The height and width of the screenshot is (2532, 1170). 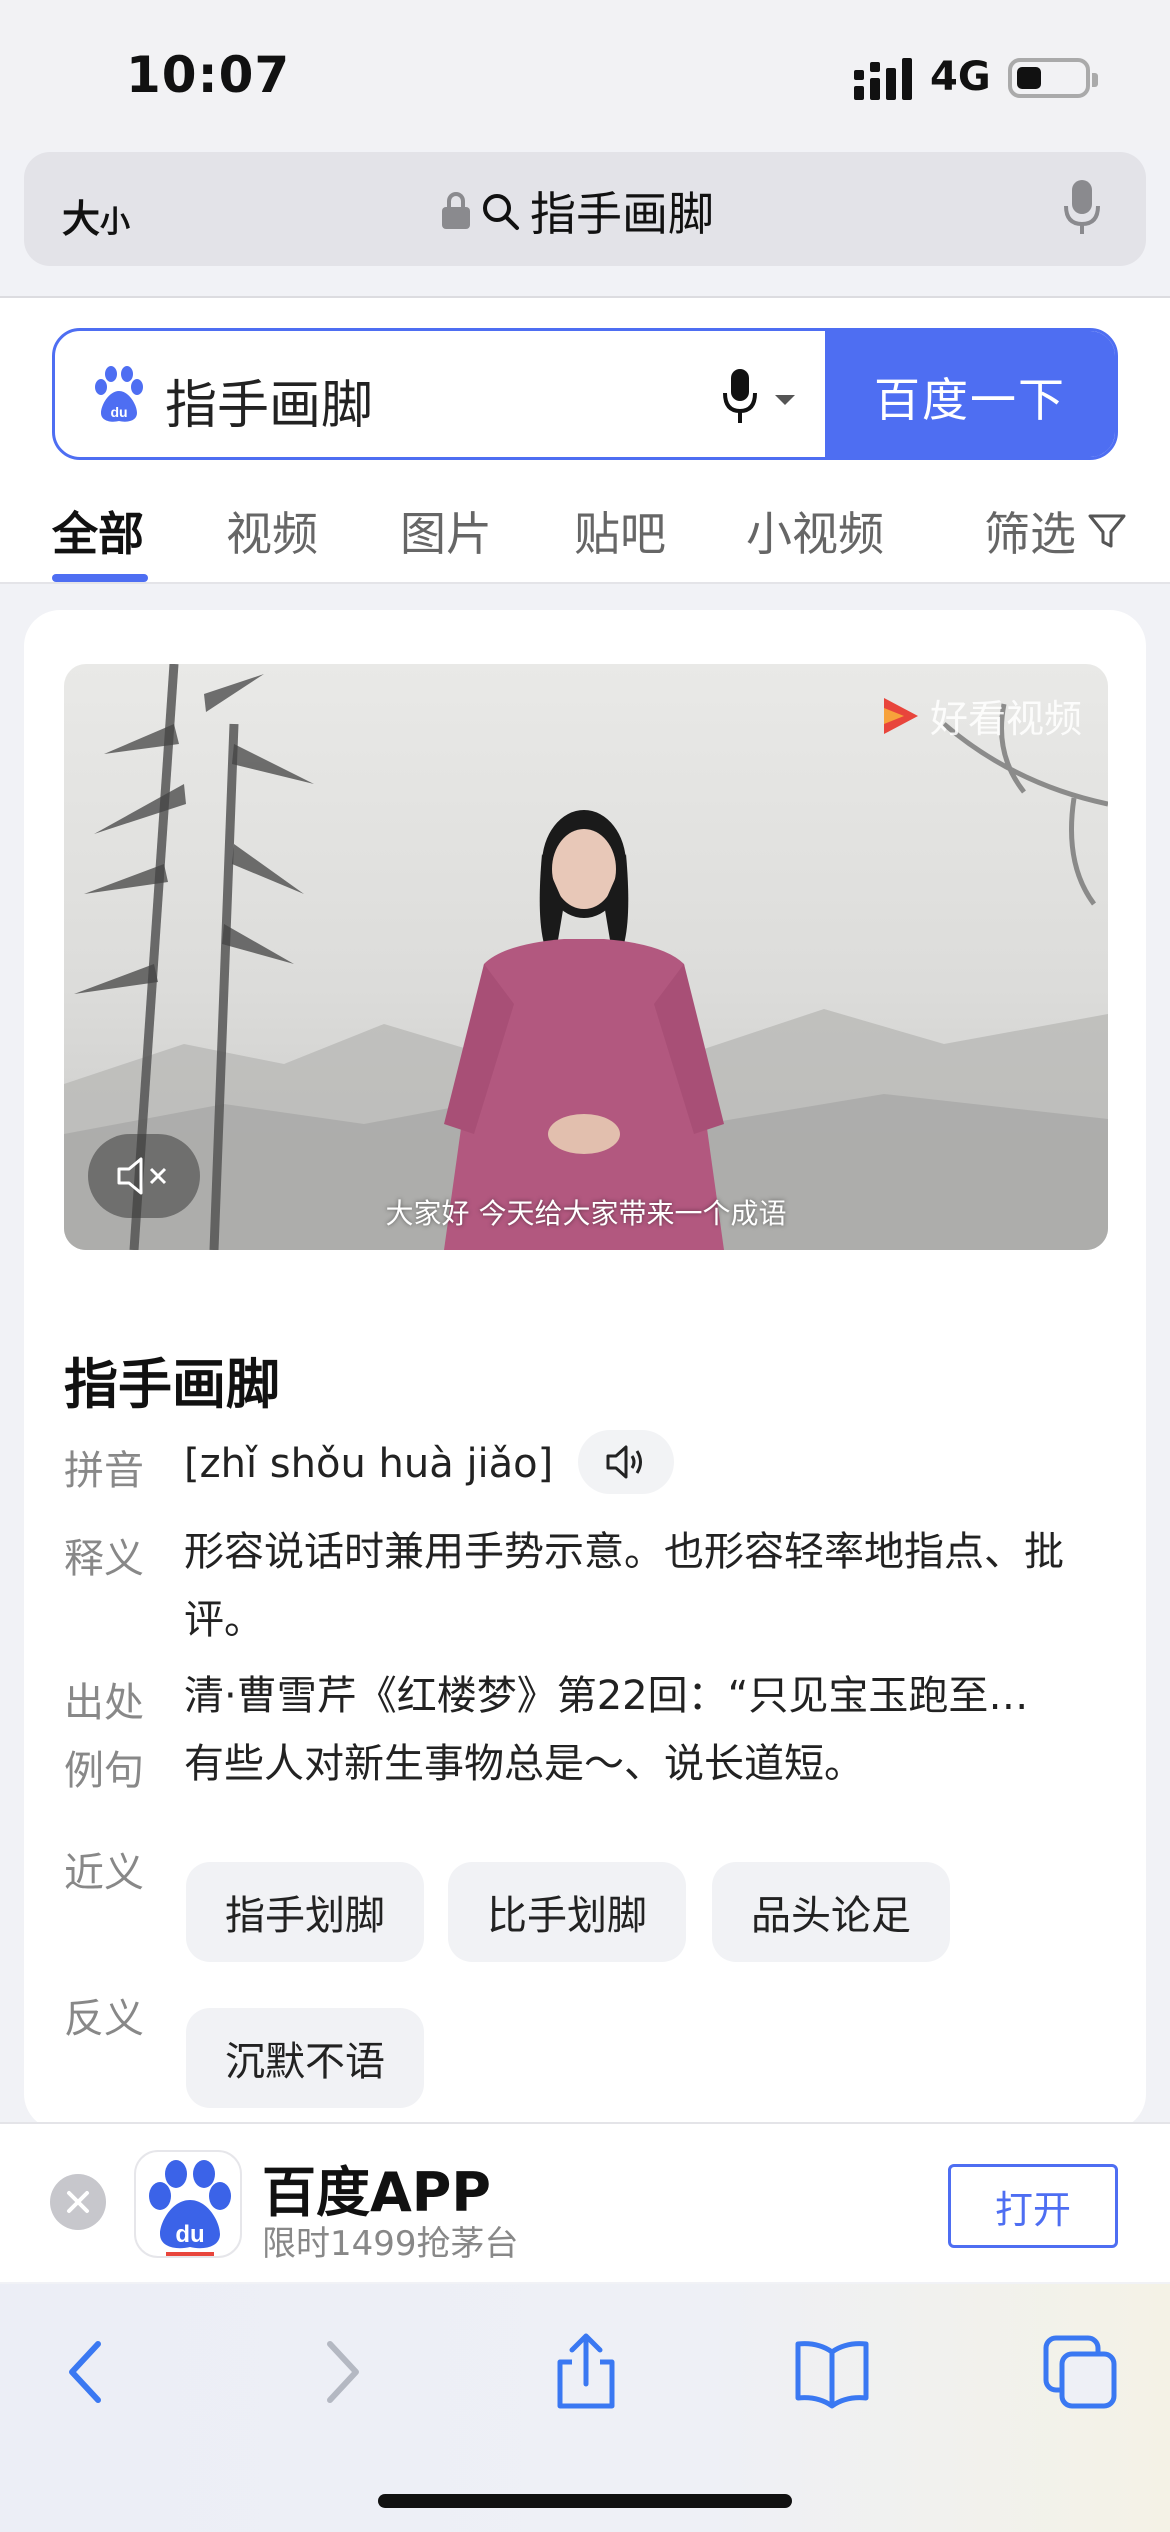 What do you see at coordinates (100, 578) in the screenshot?
I see `active-tab-indicator` at bounding box center [100, 578].